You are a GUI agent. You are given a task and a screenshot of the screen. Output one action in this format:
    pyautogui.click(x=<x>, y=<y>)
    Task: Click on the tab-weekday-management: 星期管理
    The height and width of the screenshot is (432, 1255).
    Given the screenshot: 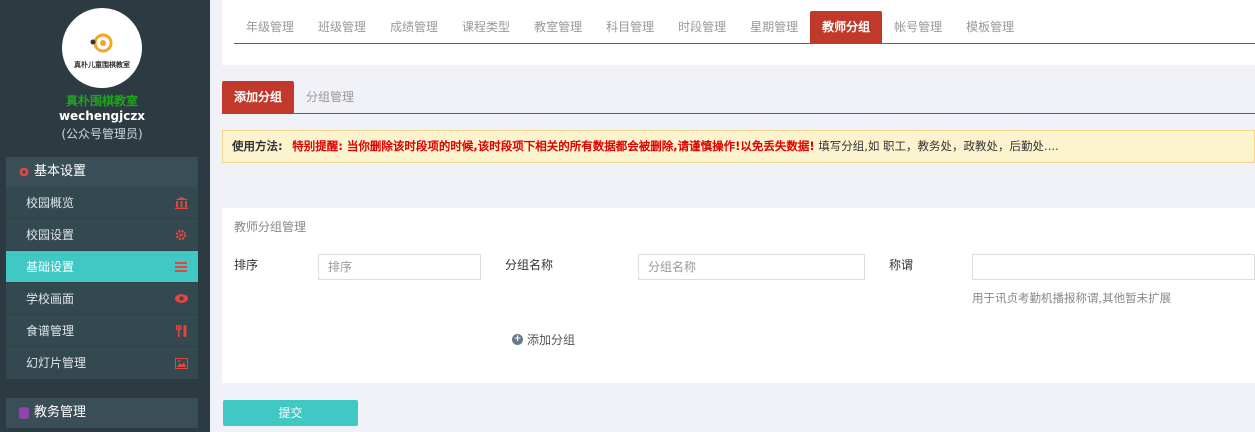 What is the action you would take?
    pyautogui.click(x=774, y=27)
    